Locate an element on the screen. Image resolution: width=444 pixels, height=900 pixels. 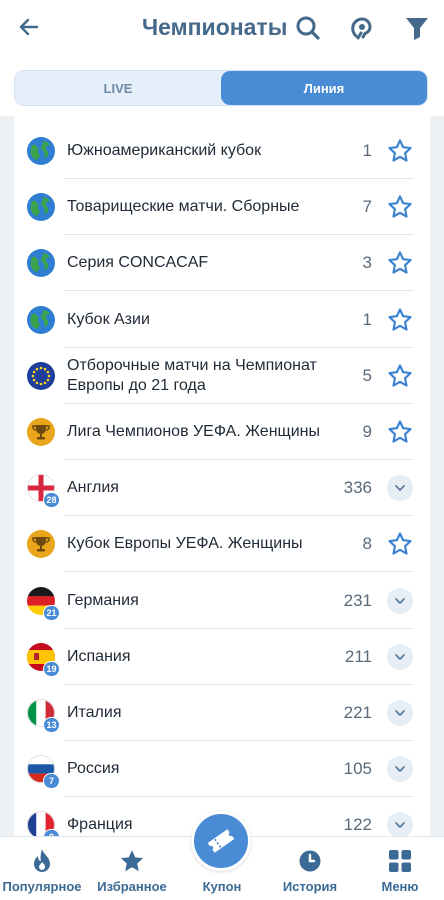
match-count: 3 is located at coordinates (367, 263).